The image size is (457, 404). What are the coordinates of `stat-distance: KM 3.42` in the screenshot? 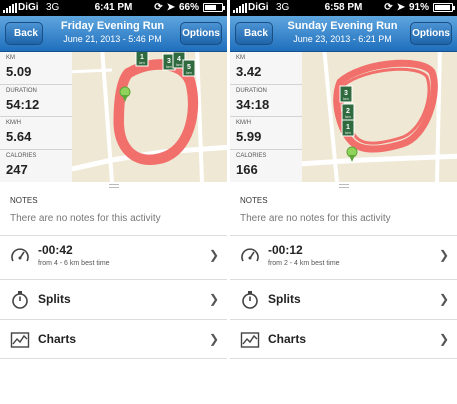 It's located at (266, 68).